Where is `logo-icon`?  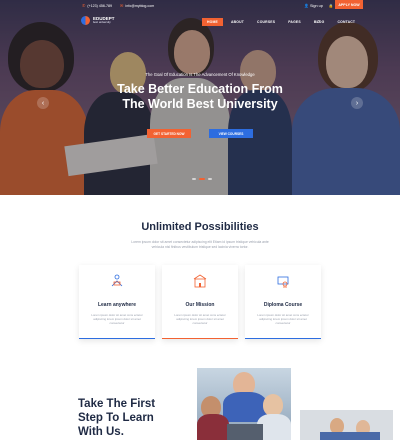 logo-icon is located at coordinates (85, 20).